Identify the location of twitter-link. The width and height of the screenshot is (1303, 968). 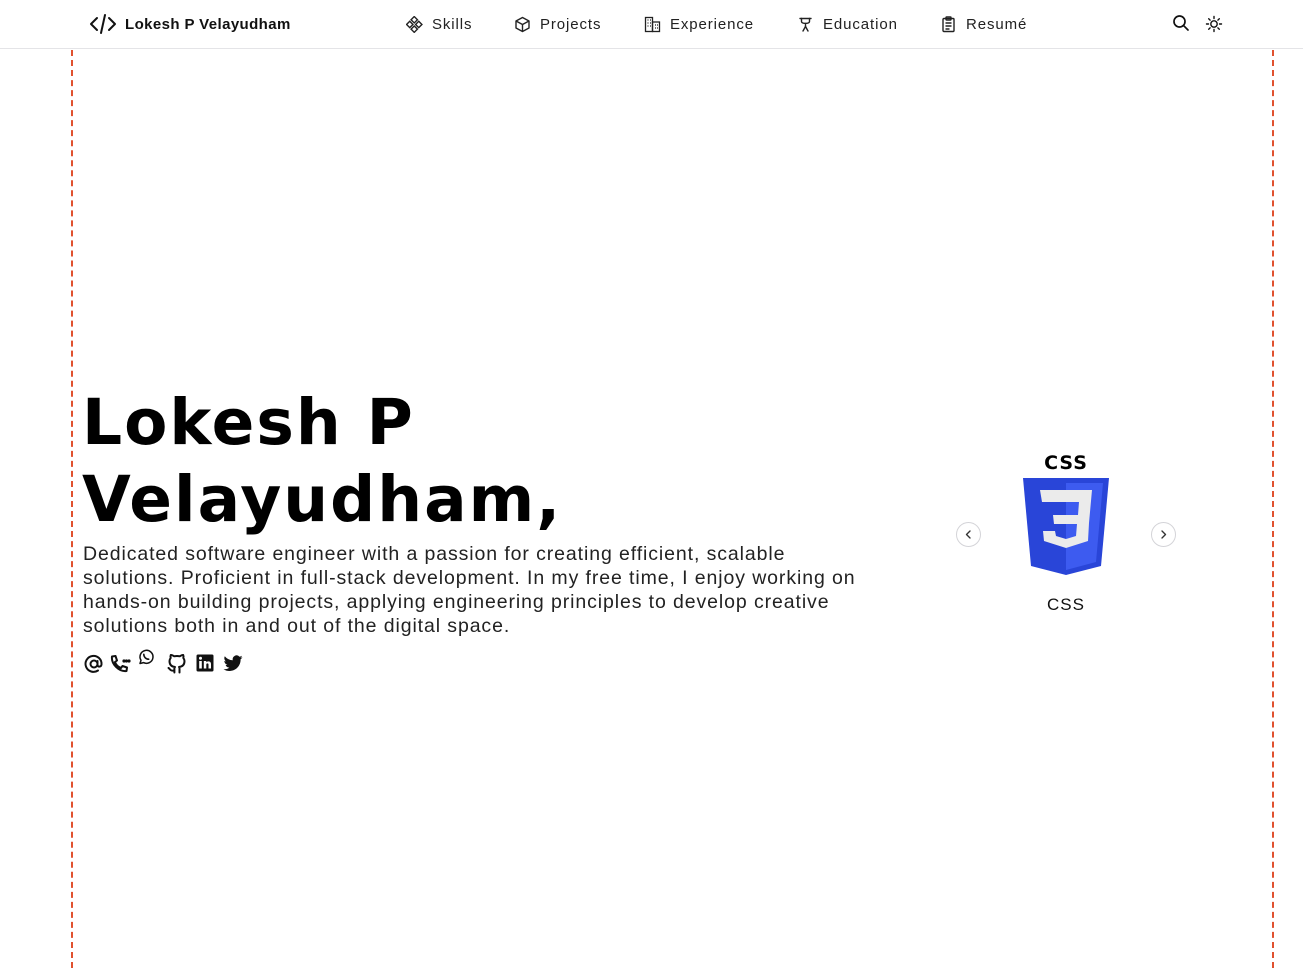
(233, 663).